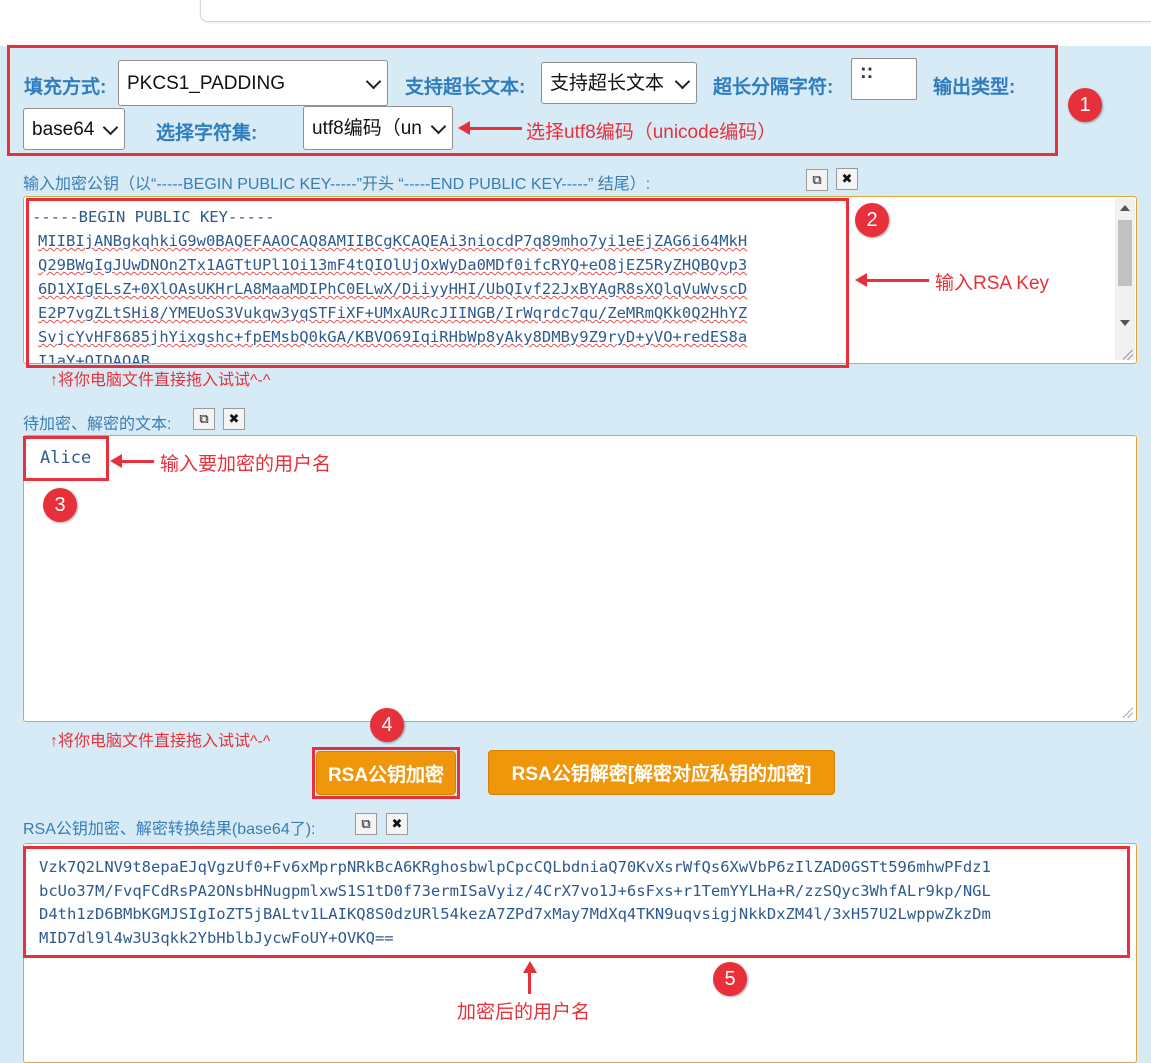 Image resolution: width=1151 pixels, height=1063 pixels. Describe the element at coordinates (66, 458) in the screenshot. I see `plaintext-highlight` at that location.